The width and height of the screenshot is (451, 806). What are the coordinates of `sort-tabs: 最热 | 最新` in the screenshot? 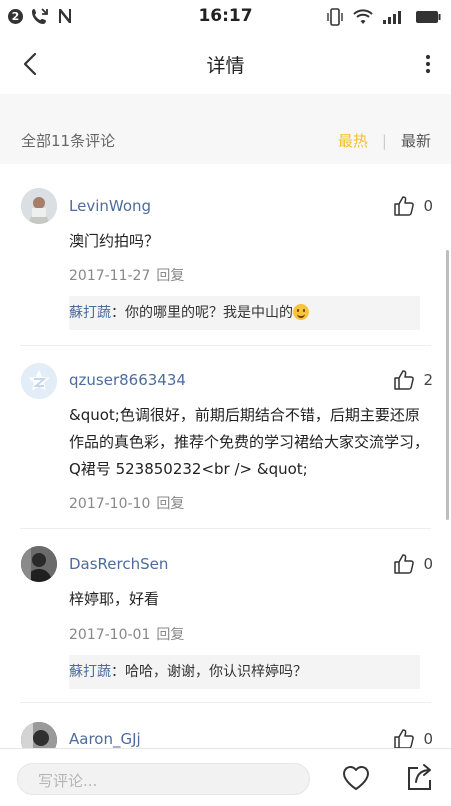 It's located at (384, 140).